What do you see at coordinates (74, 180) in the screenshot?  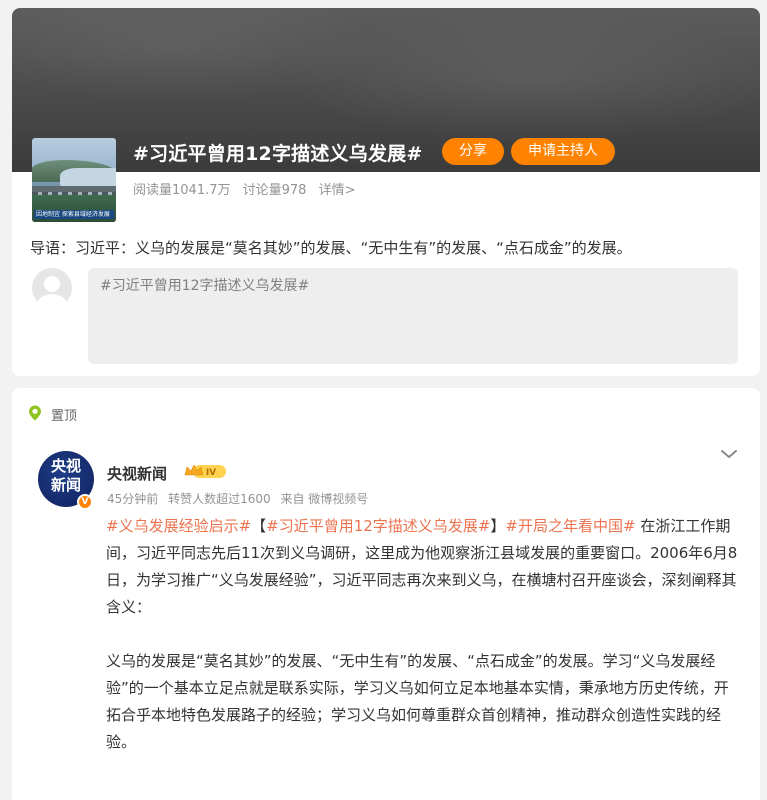 I see `topic-thumbnail: 因地制宜 探索县域经济发展` at bounding box center [74, 180].